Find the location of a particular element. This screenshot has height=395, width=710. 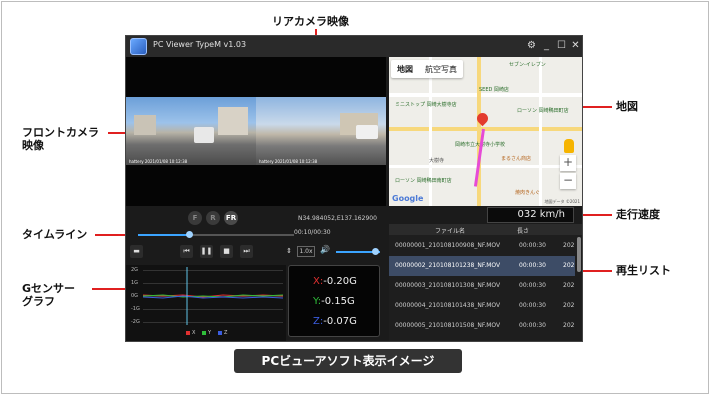

skip-forward-icon: ⏭ is located at coordinates (246, 251).